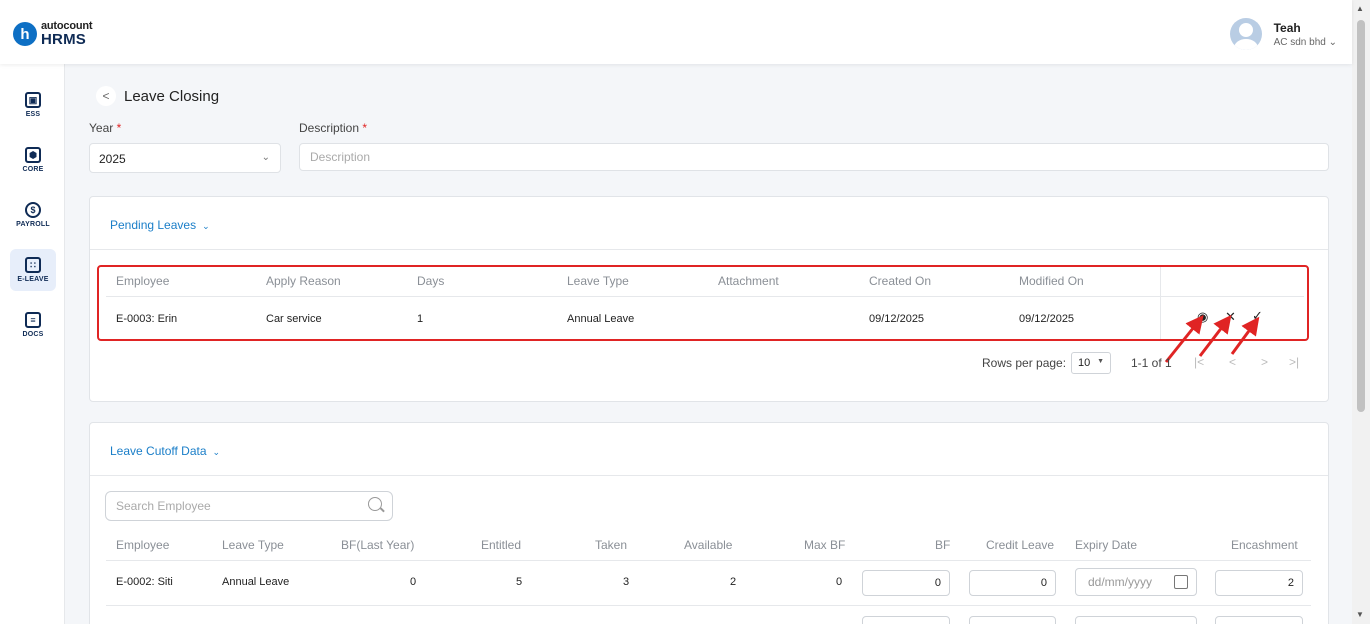 The image size is (1370, 624). Describe the element at coordinates (1199, 362) in the screenshot. I see `first-page-button: |<` at that location.